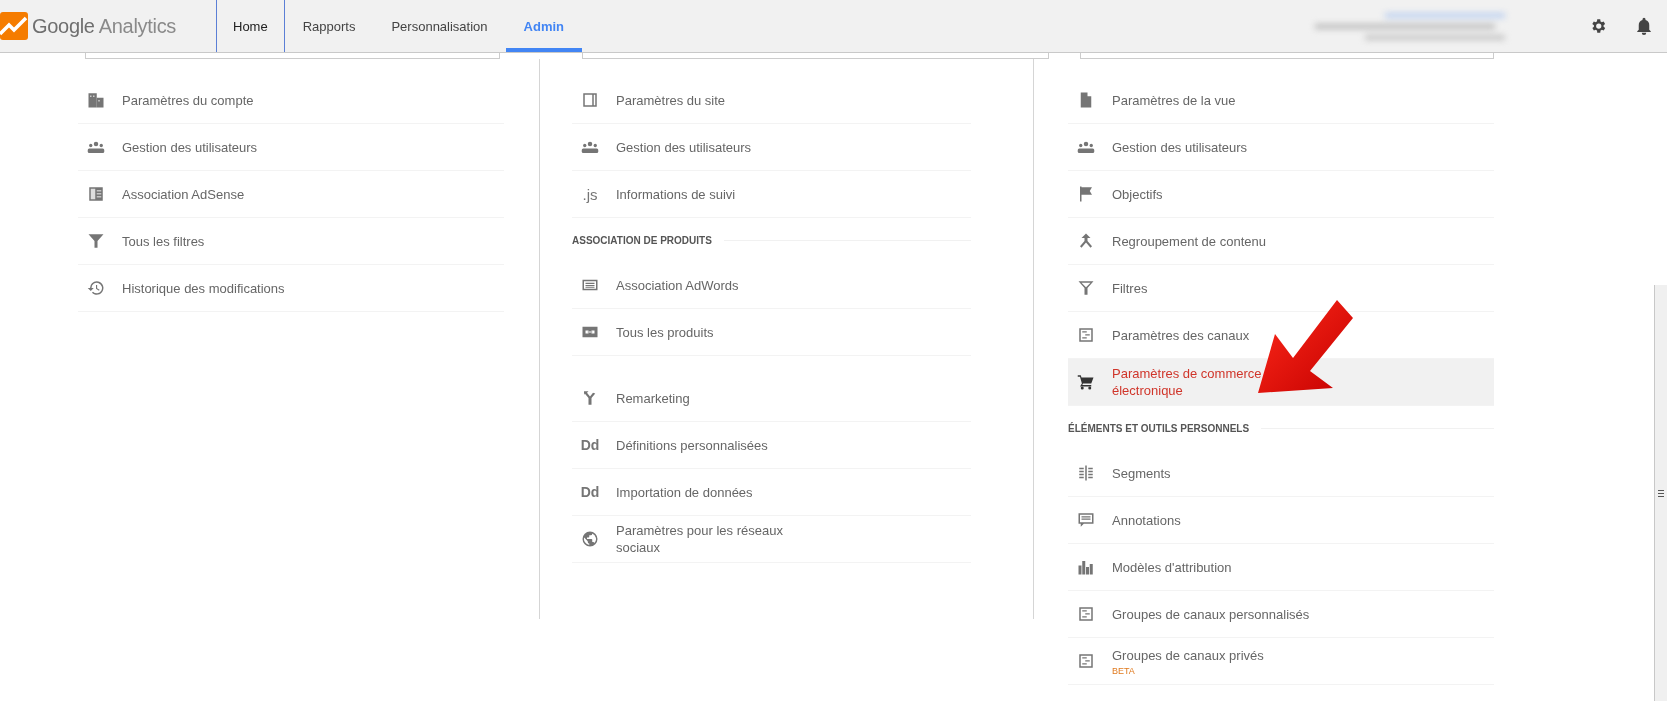 This screenshot has width=1667, height=701. What do you see at coordinates (292, 56) in the screenshot?
I see `account-selector` at bounding box center [292, 56].